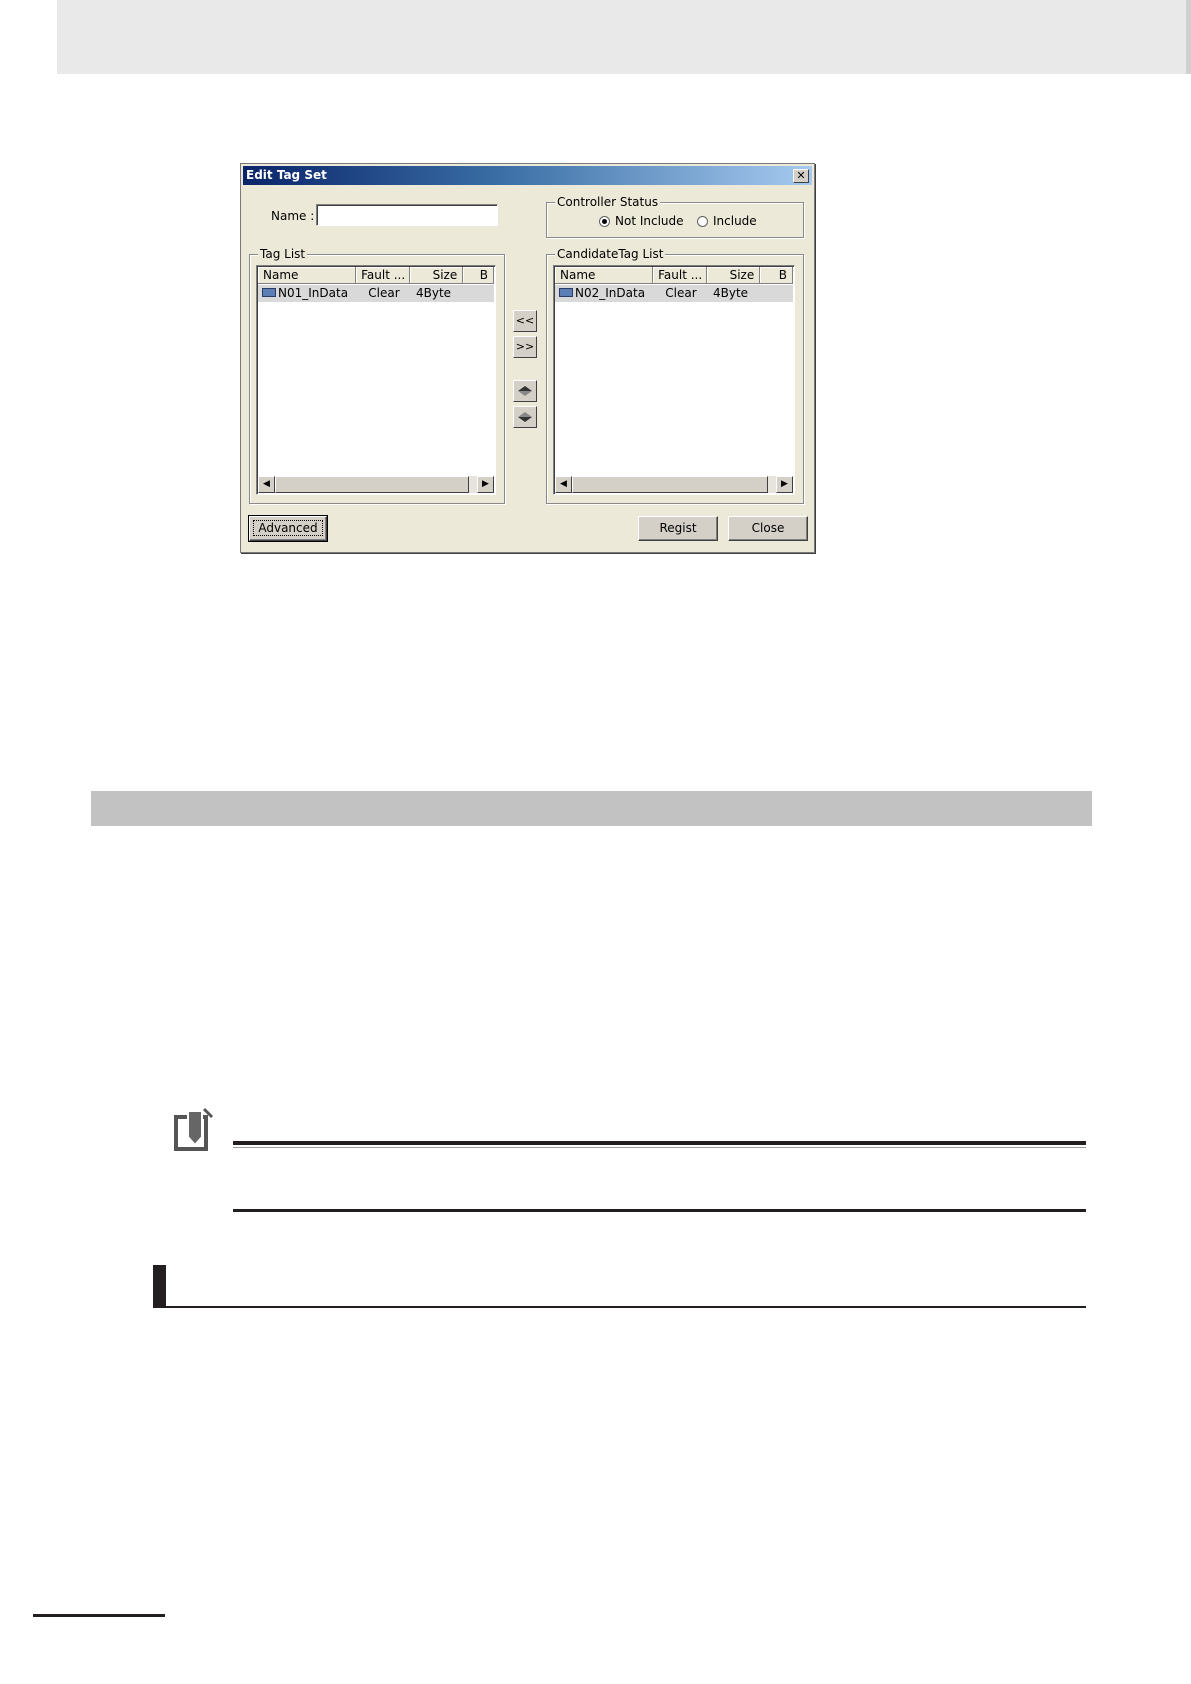 The width and height of the screenshot is (1191, 1684). I want to click on page-header-edge, so click(1188, 37).